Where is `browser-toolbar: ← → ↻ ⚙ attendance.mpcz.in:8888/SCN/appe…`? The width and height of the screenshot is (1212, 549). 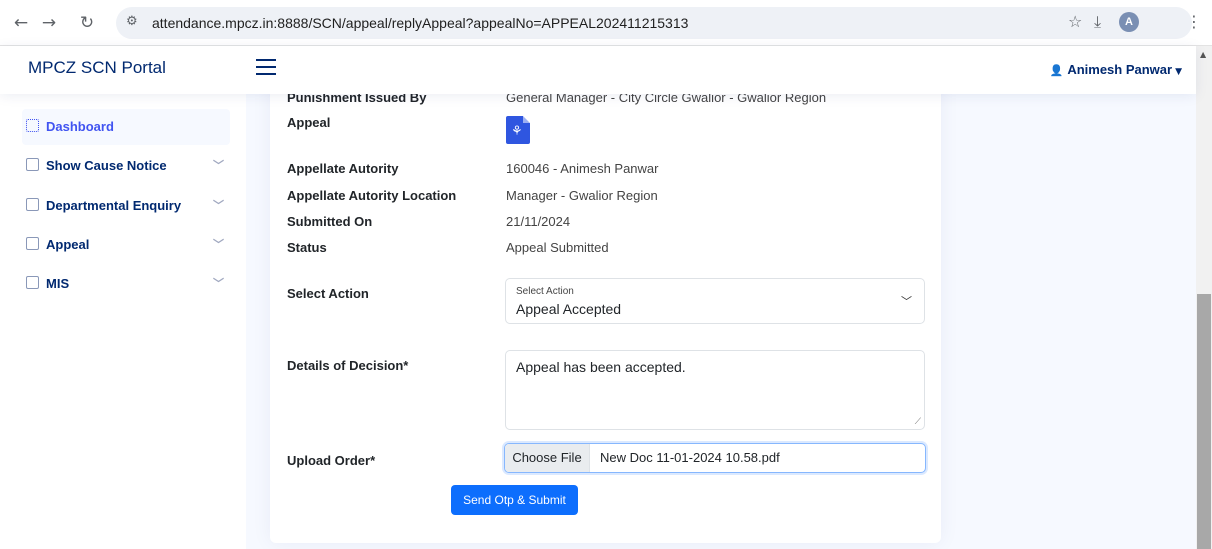 browser-toolbar: ← → ↻ ⚙ attendance.mpcz.in:8888/SCN/appe… is located at coordinates (606, 23).